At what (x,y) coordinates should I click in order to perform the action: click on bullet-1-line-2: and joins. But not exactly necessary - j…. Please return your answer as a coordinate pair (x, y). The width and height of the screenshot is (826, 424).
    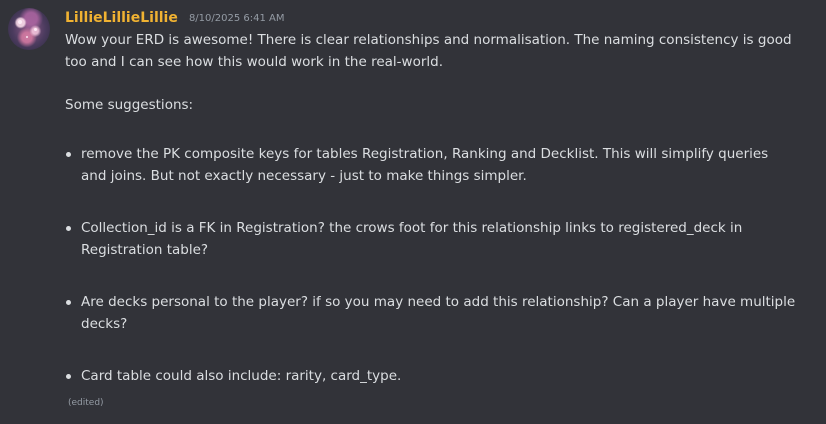
    Looking at the image, I should click on (304, 176).